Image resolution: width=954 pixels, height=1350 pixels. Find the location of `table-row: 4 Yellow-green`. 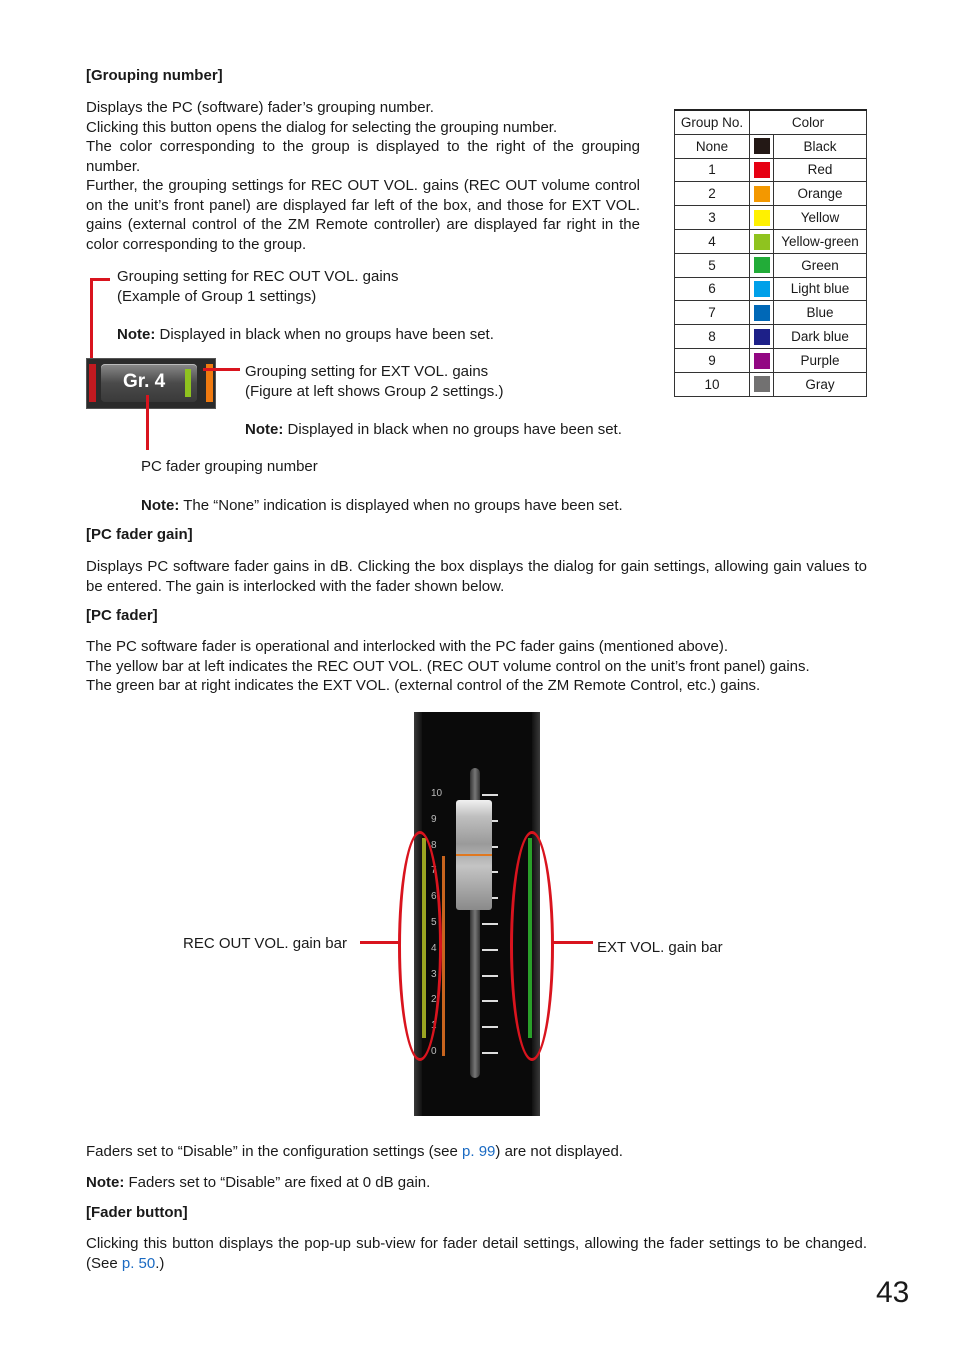

table-row: 4 Yellow-green is located at coordinates (770, 241).